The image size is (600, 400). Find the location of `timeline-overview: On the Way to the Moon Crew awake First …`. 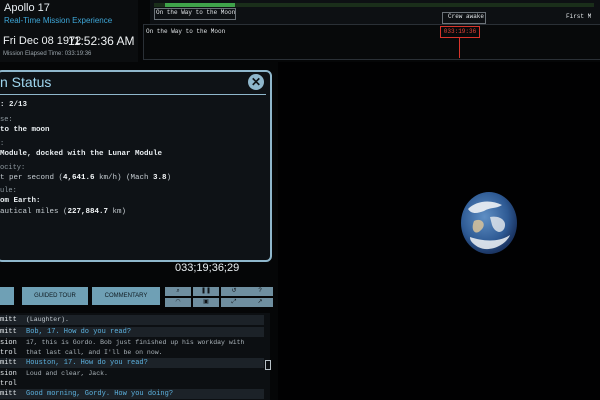

timeline-overview: On the Way to the Moon Crew awake First … is located at coordinates (375, 12).